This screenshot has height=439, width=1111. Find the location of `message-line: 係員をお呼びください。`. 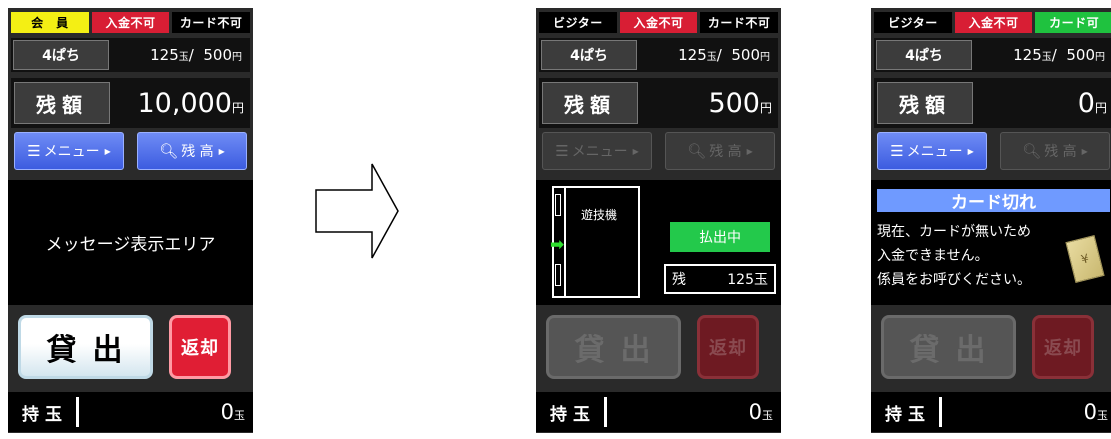

message-line: 係員をお呼びください。 is located at coordinates (954, 280).